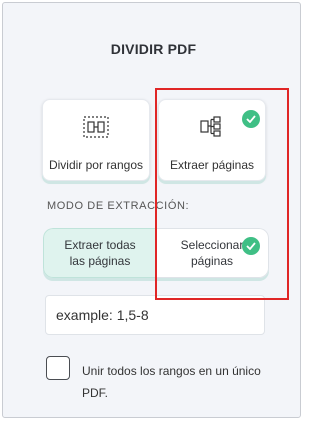  Describe the element at coordinates (96, 165) in the screenshot. I see `mode-split-label: Dividir por rangos` at that location.